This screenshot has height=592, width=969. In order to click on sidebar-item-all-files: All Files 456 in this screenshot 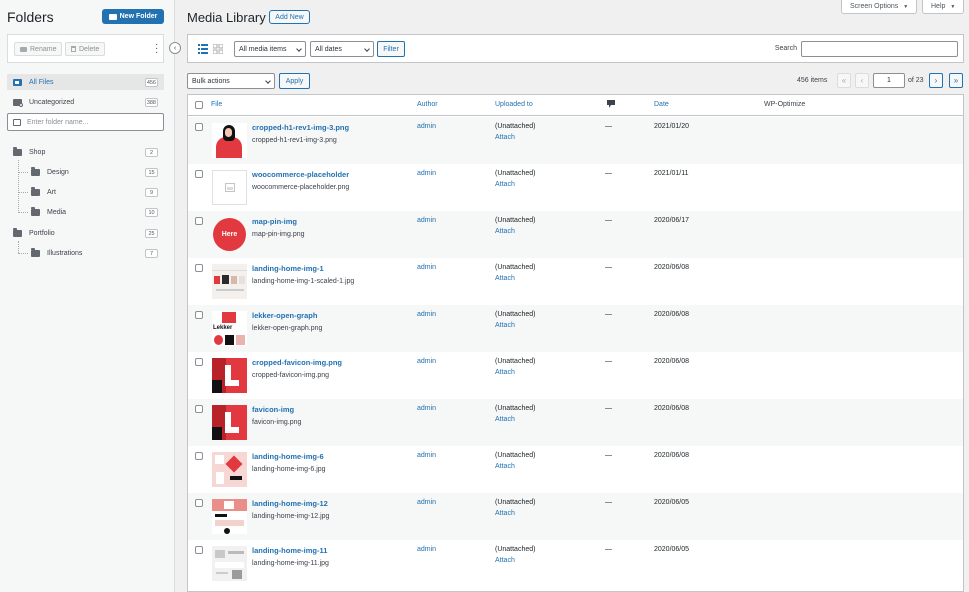, I will do `click(85, 82)`.